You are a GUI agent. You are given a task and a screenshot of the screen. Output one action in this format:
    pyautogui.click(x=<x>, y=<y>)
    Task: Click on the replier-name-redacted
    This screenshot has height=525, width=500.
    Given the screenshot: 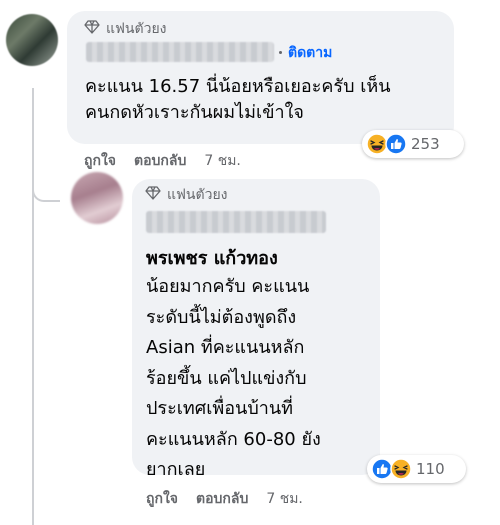 What is the action you would take?
    pyautogui.click(x=236, y=222)
    